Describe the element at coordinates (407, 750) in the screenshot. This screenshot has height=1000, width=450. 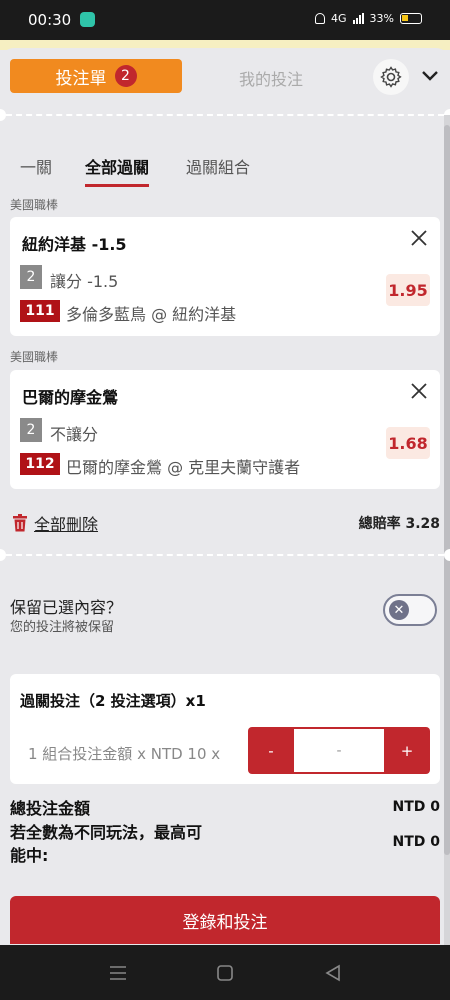
I see `increase-button: +` at that location.